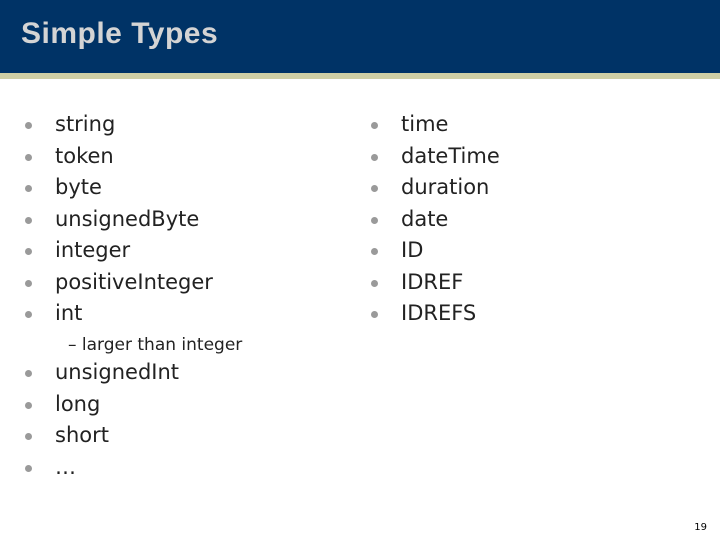 This screenshot has height=540, width=720. Describe the element at coordinates (69, 313) in the screenshot. I see `list-item-label: int` at that location.